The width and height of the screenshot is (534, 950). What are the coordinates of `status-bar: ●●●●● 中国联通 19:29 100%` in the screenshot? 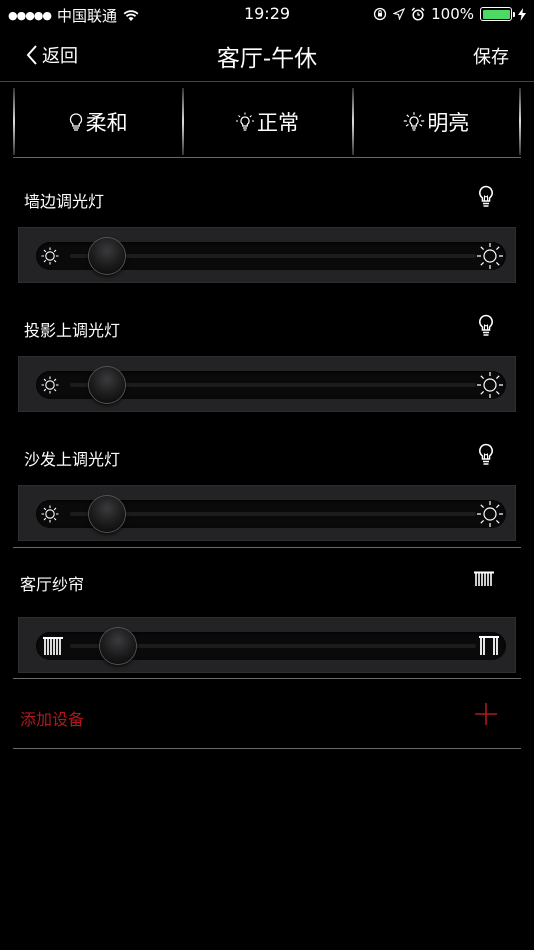 It's located at (267, 14).